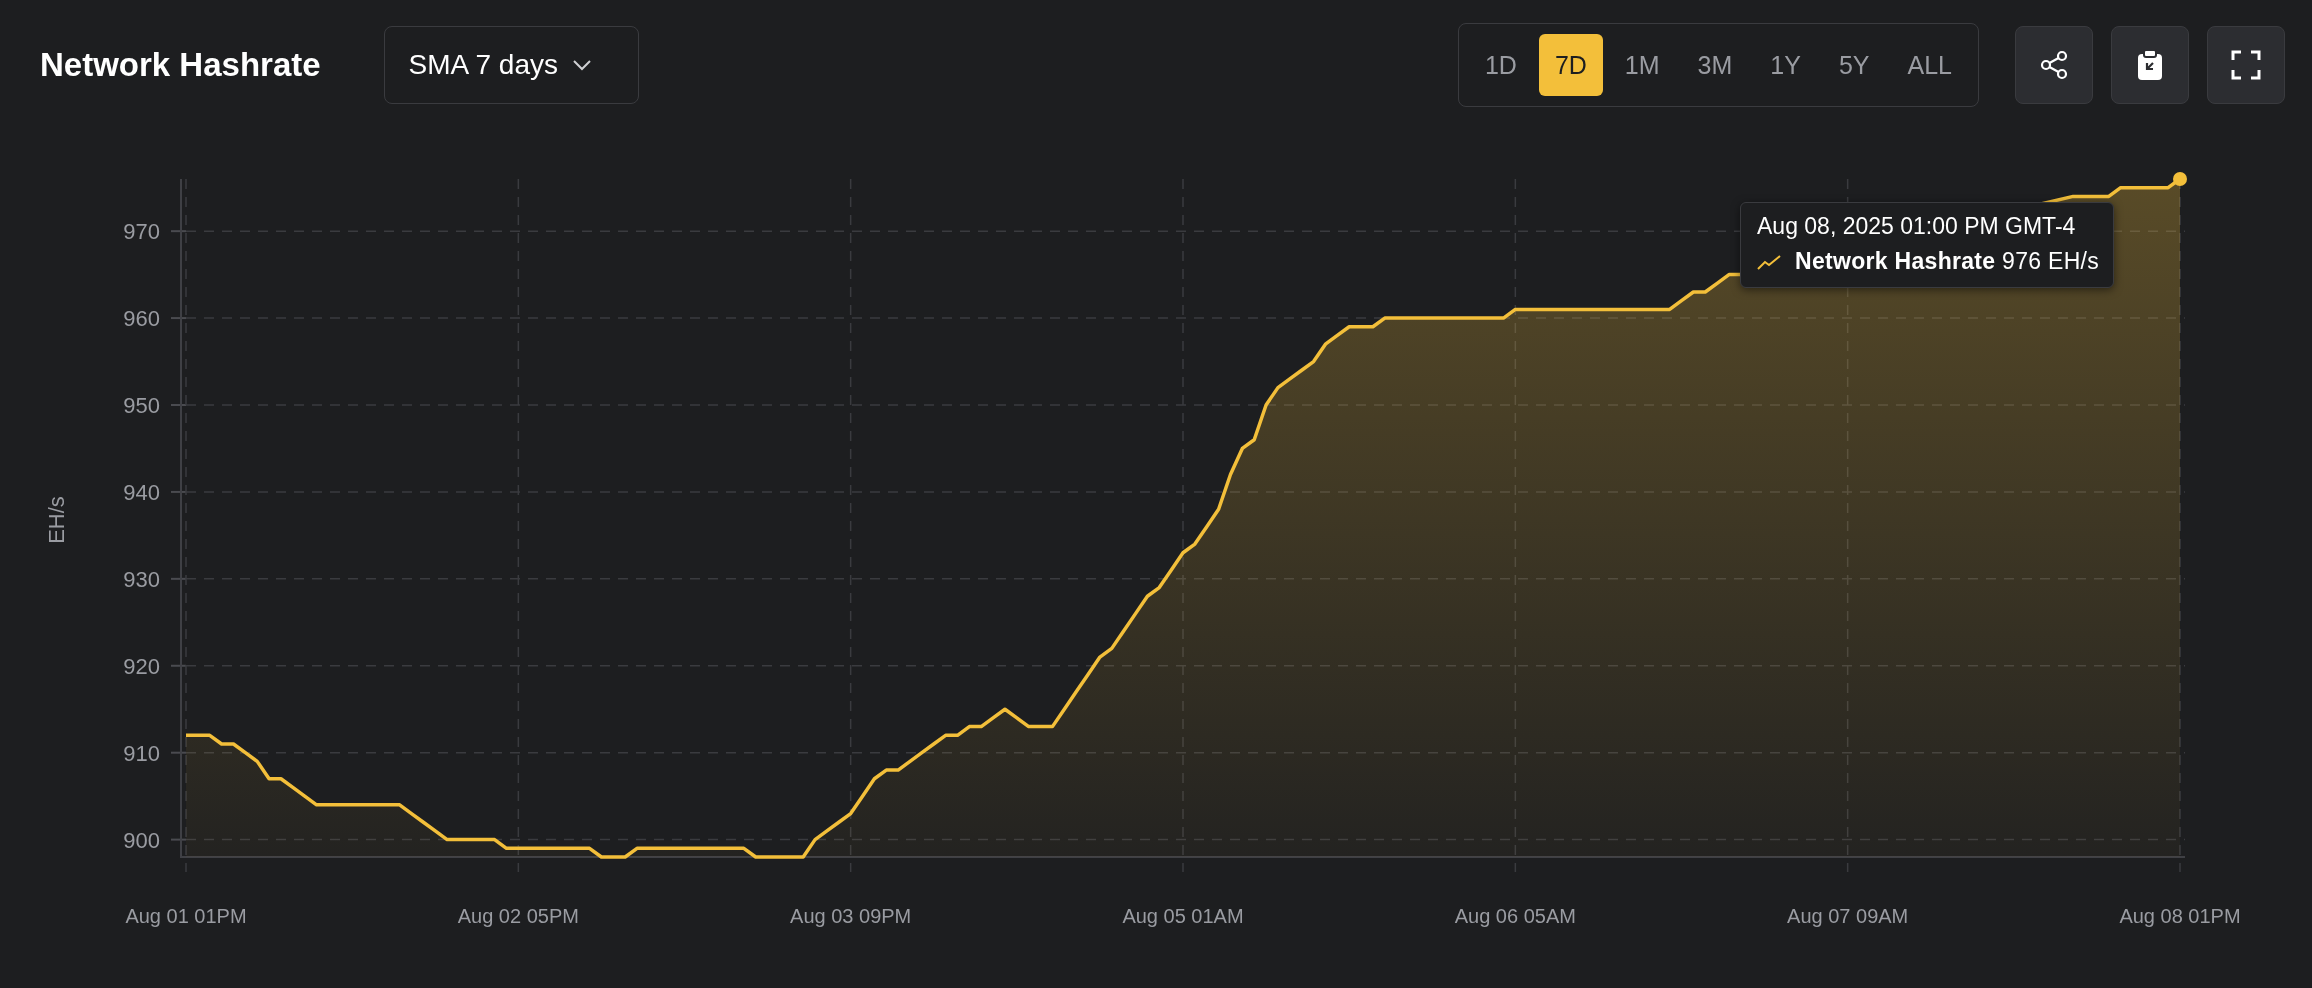  Describe the element at coordinates (1785, 65) in the screenshot. I see `range-tab: 1Y` at that location.